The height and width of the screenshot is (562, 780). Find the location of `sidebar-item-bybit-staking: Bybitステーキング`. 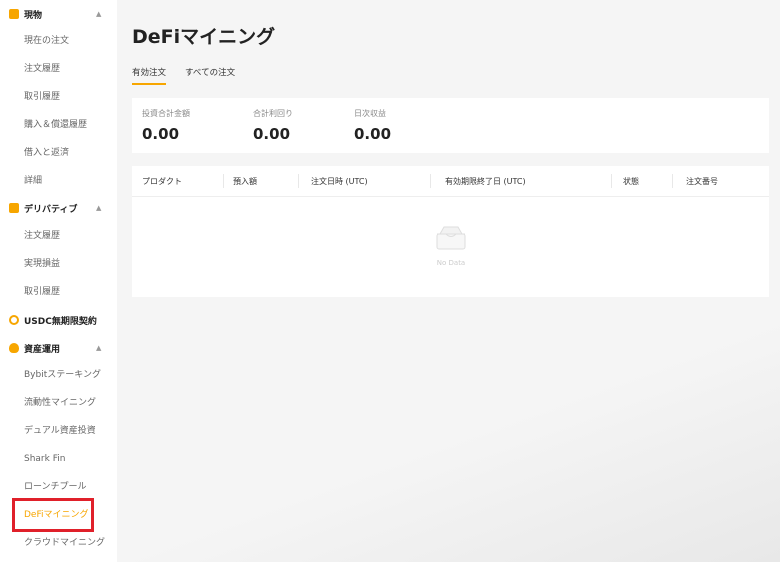

sidebar-item-bybit-staking: Bybitステーキング is located at coordinates (62, 375).